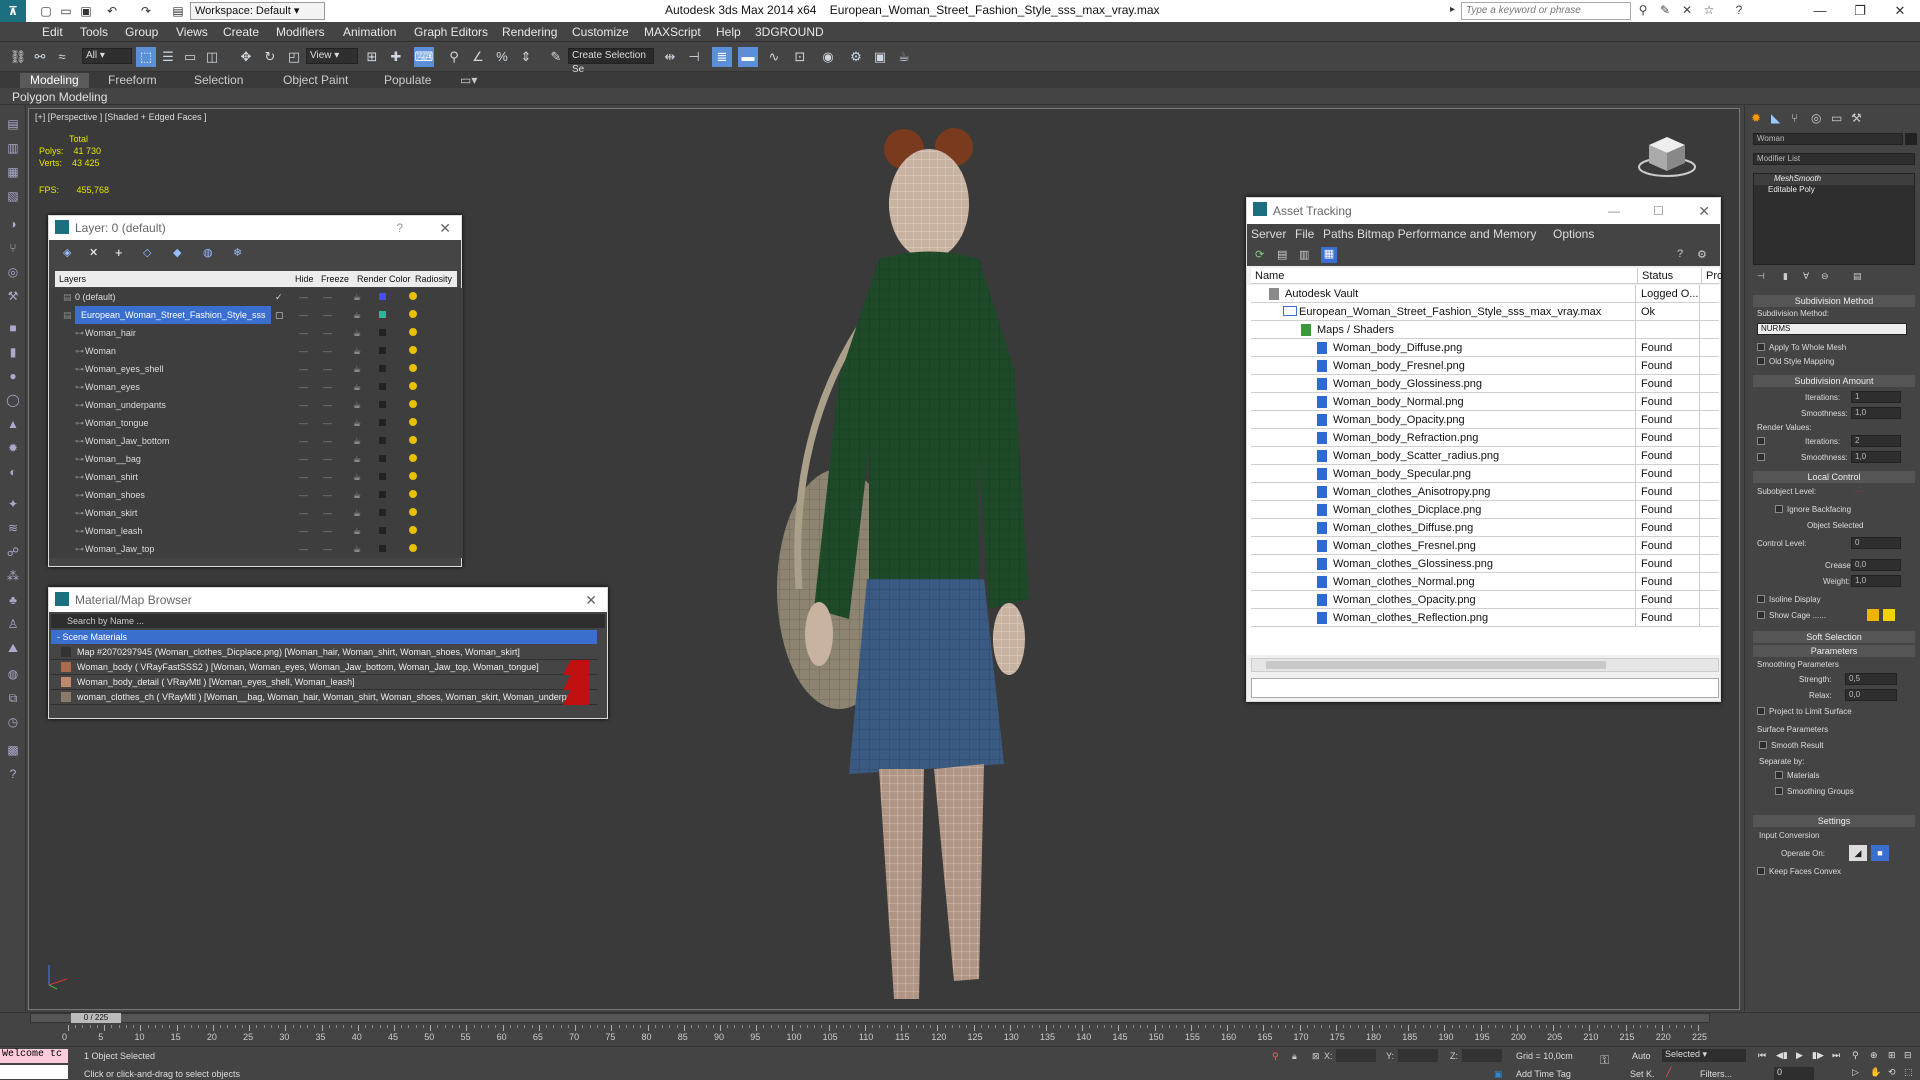 Image resolution: width=1920 pixels, height=1080 pixels. Describe the element at coordinates (256, 495) in the screenshot. I see `layer-row: Woman_shoes ⊶ — — ☕` at that location.